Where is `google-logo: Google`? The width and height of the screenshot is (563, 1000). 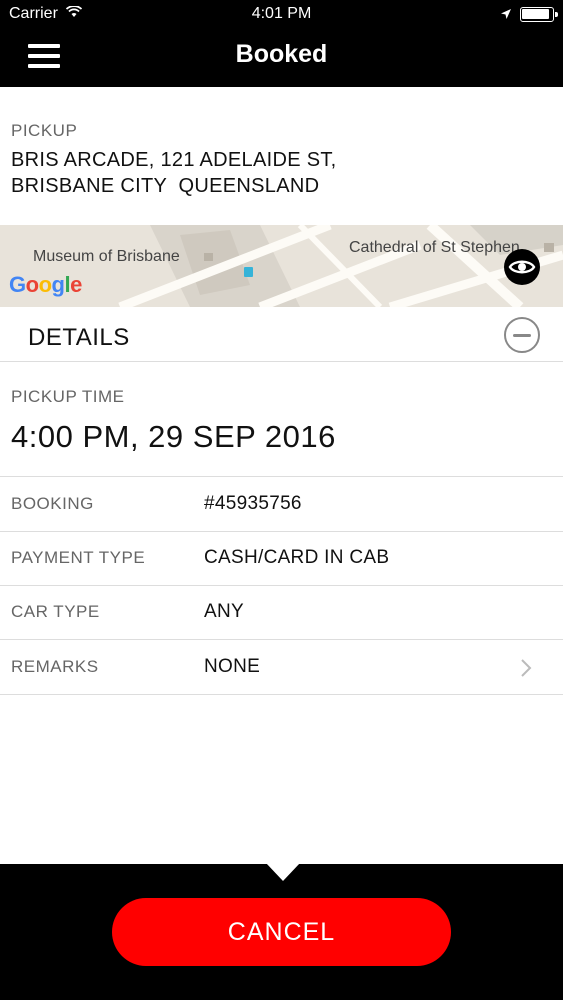
google-logo: Google is located at coordinates (45, 284).